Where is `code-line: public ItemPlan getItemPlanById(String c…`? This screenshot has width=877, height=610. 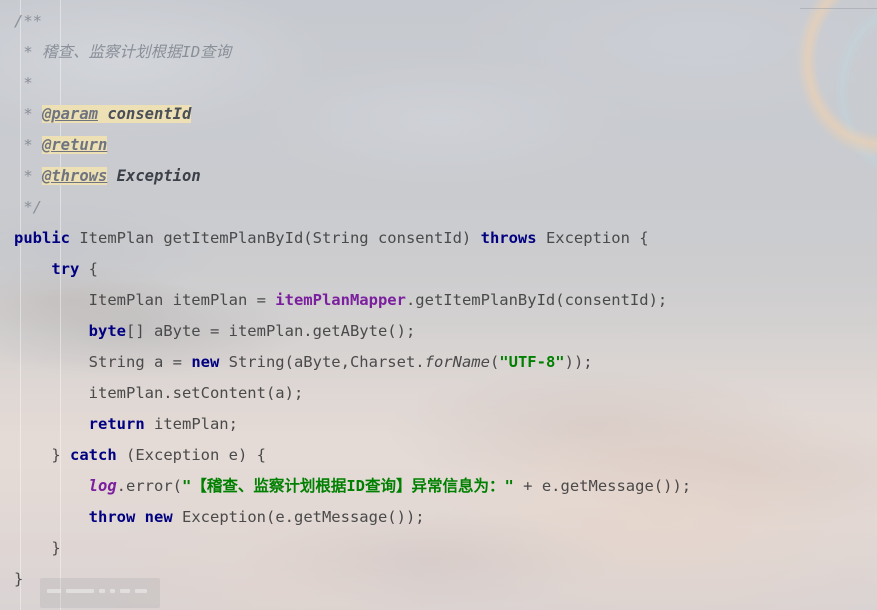
code-line: public ItemPlan getItemPlanById(String c… is located at coordinates (445, 238).